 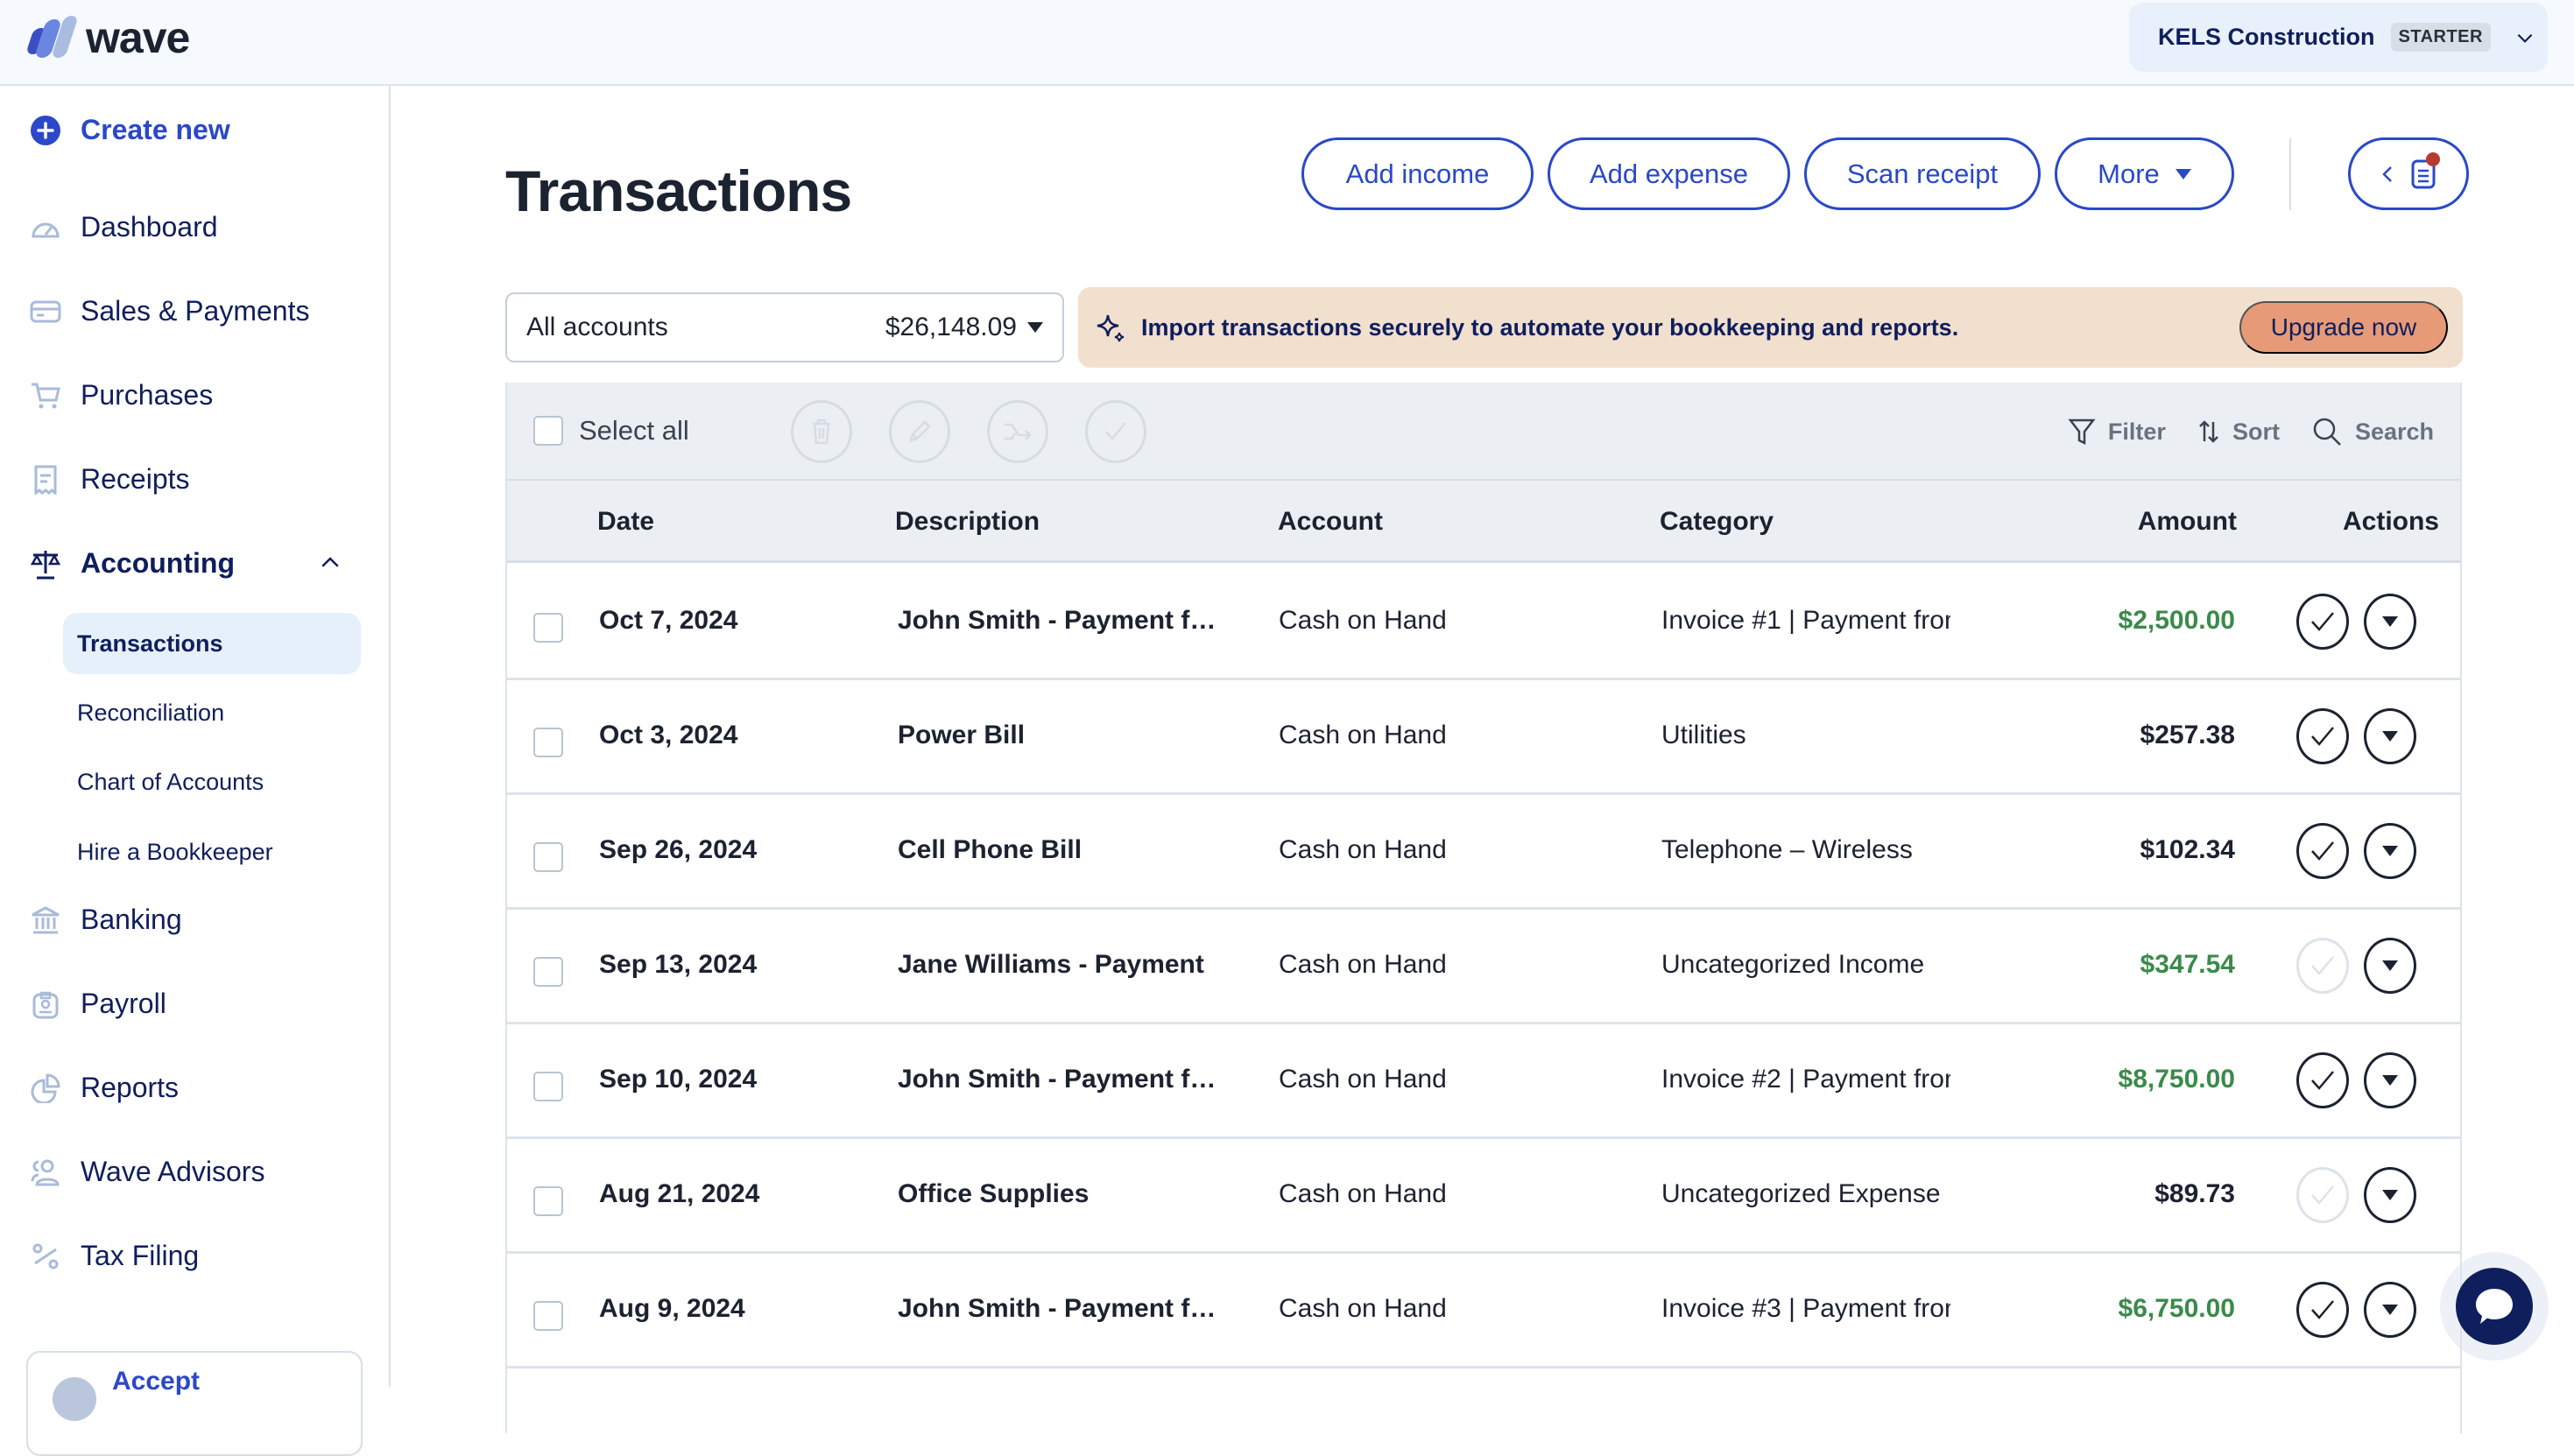 I want to click on row-date: Sep 13, 2024, so click(x=678, y=965).